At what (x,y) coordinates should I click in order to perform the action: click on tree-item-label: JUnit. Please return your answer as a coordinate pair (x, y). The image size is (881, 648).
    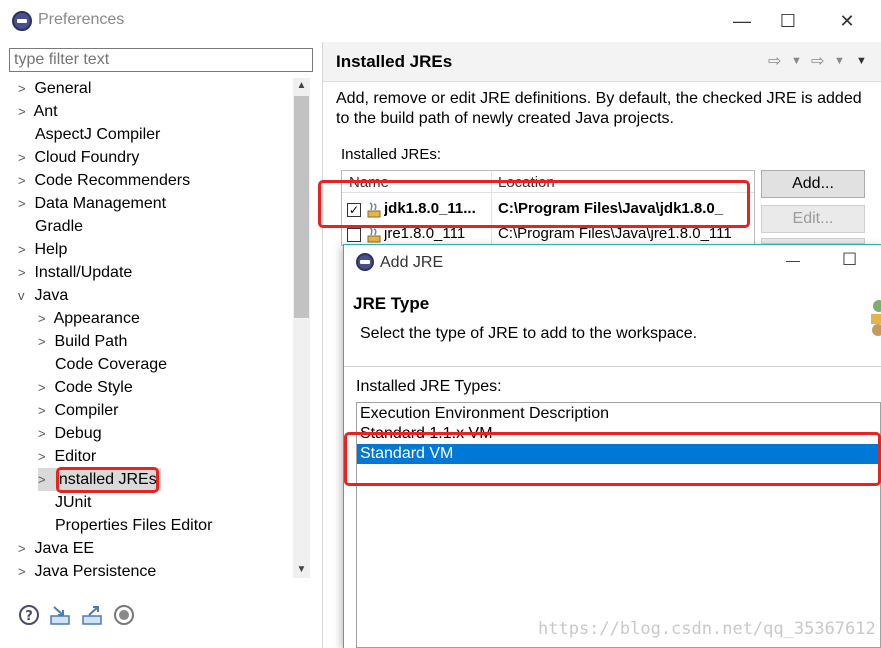
    Looking at the image, I should click on (73, 502).